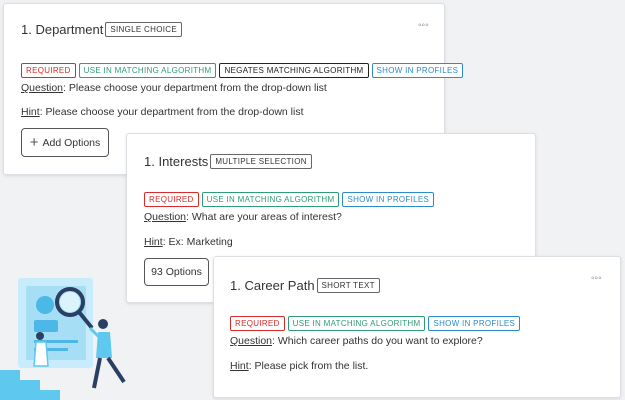  I want to click on question-title-row: 1. Career Path SHORT TEXT, so click(305, 285).